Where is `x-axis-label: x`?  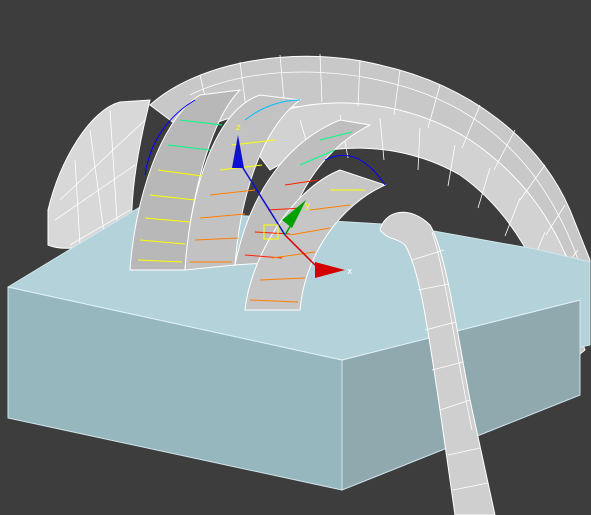 x-axis-label: x is located at coordinates (350, 272).